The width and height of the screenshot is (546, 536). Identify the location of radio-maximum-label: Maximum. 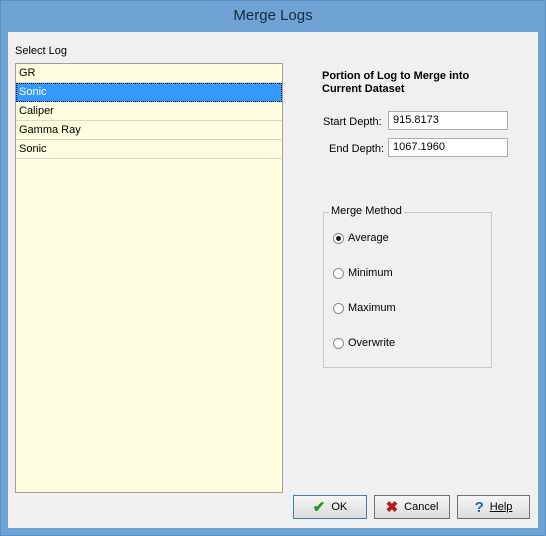
(372, 308).